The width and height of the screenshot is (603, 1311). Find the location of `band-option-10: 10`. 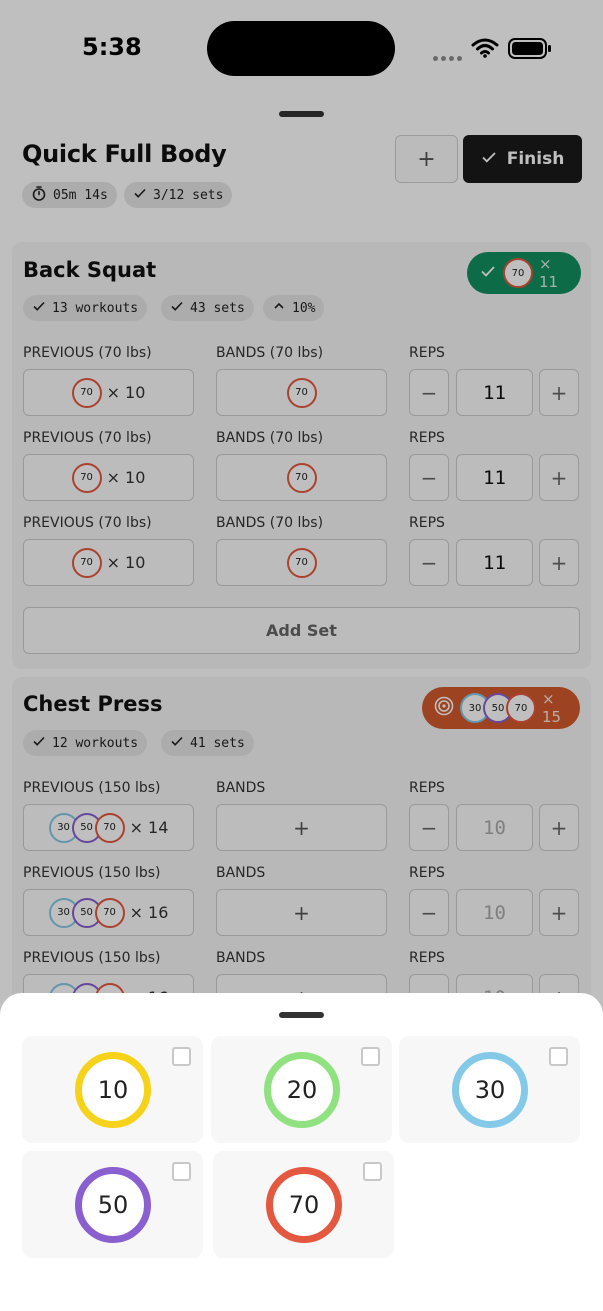

band-option-10: 10 is located at coordinates (112, 1089).